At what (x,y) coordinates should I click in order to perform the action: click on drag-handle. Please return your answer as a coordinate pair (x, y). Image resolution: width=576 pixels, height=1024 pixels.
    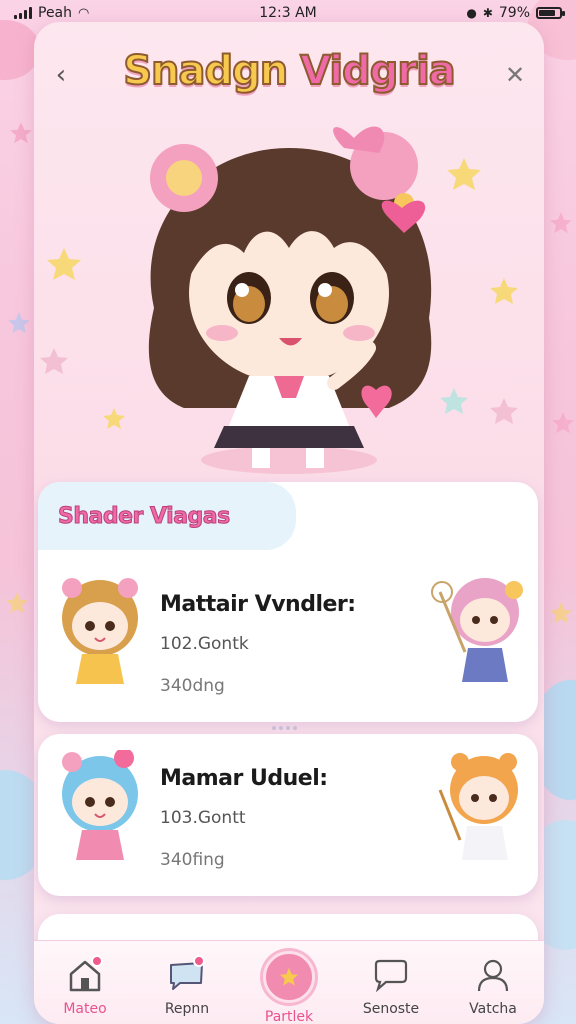
    Looking at the image, I should click on (284, 728).